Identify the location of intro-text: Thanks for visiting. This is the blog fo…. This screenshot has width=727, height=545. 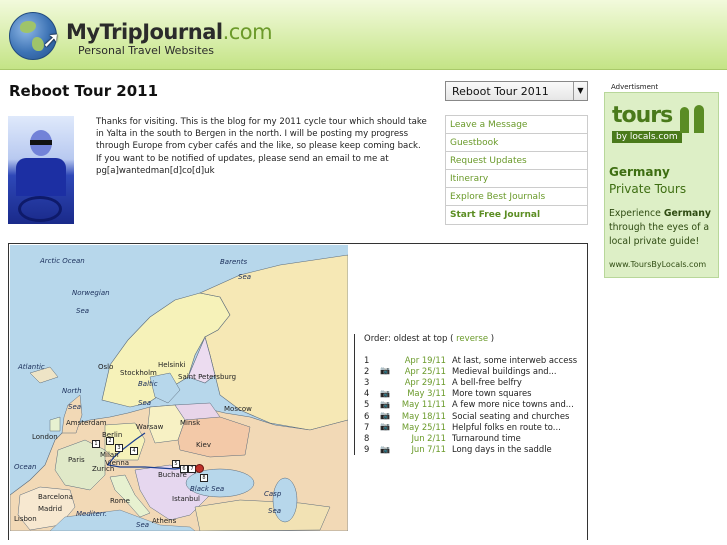
(266, 146).